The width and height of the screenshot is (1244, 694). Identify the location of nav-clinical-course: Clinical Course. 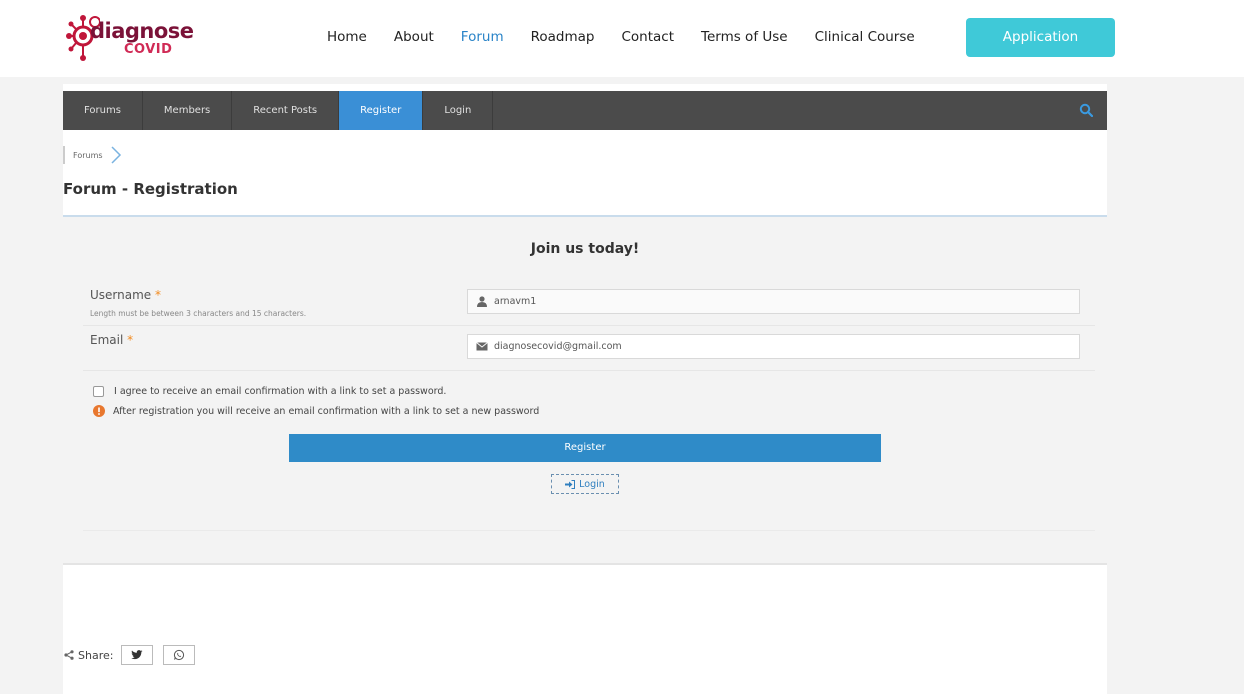
(865, 37).